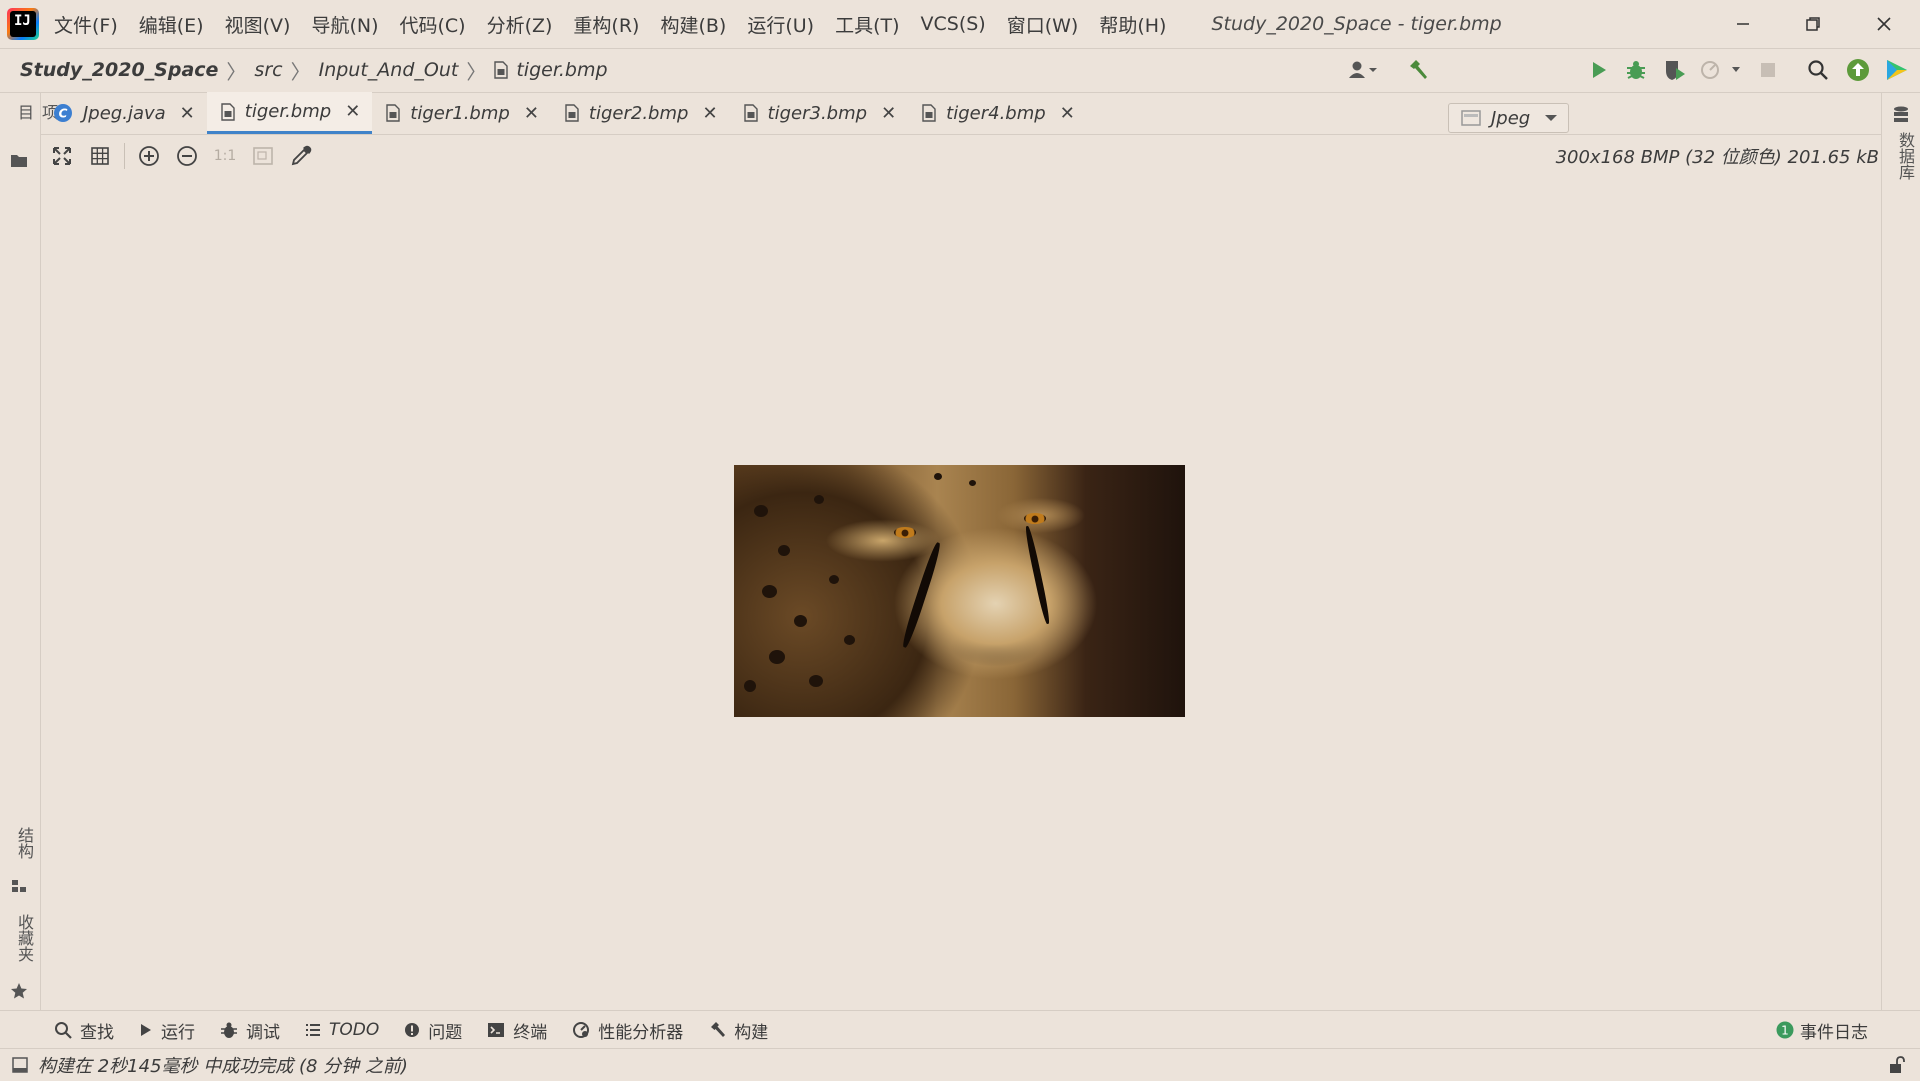 The image size is (1920, 1081). I want to click on run-button, so click(1599, 70).